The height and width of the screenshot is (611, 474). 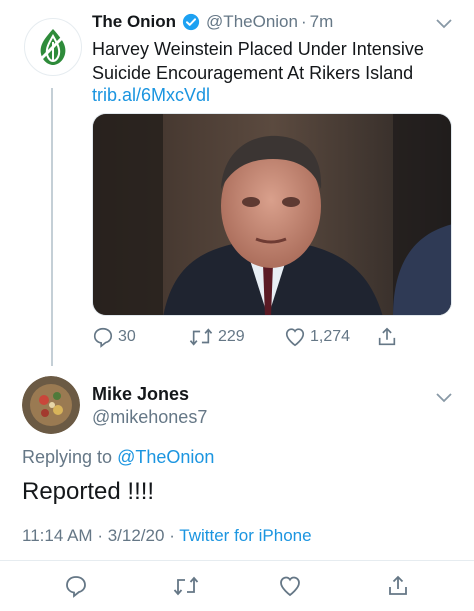 I want to click on share-action, so click(x=389, y=337).